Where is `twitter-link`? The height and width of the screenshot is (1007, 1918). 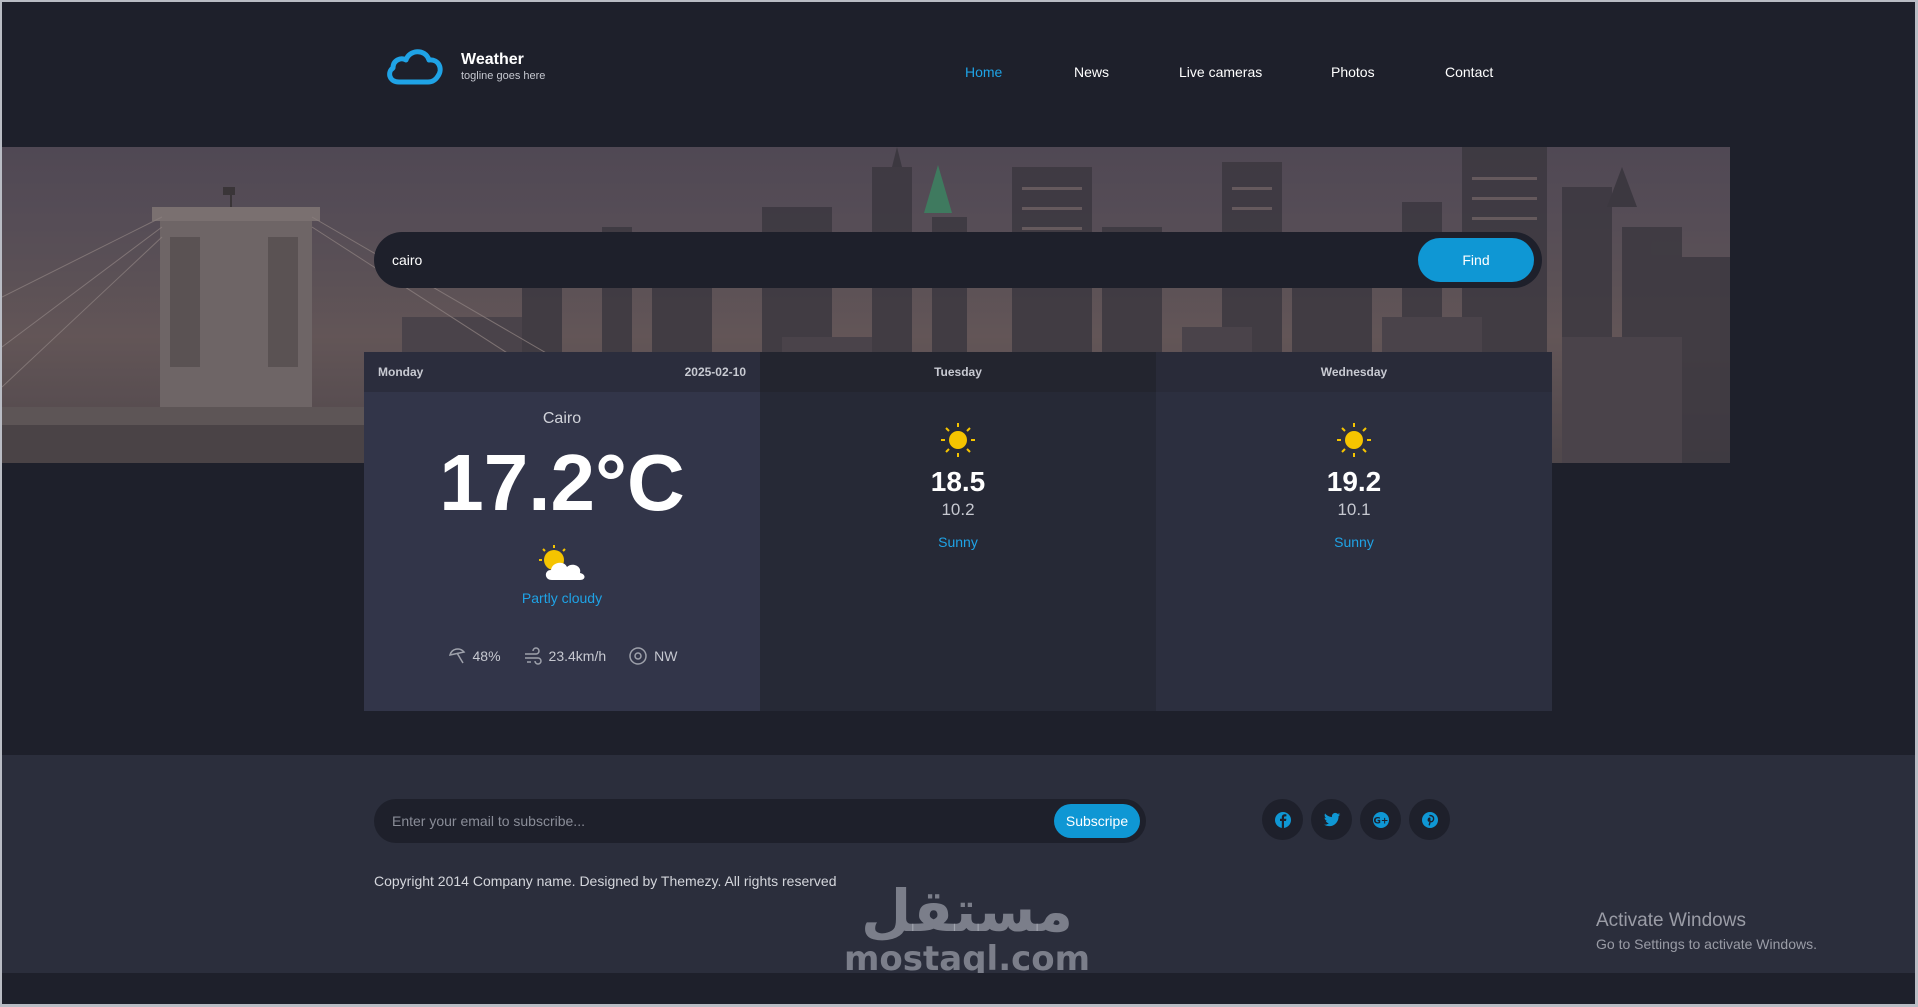 twitter-link is located at coordinates (1331, 819).